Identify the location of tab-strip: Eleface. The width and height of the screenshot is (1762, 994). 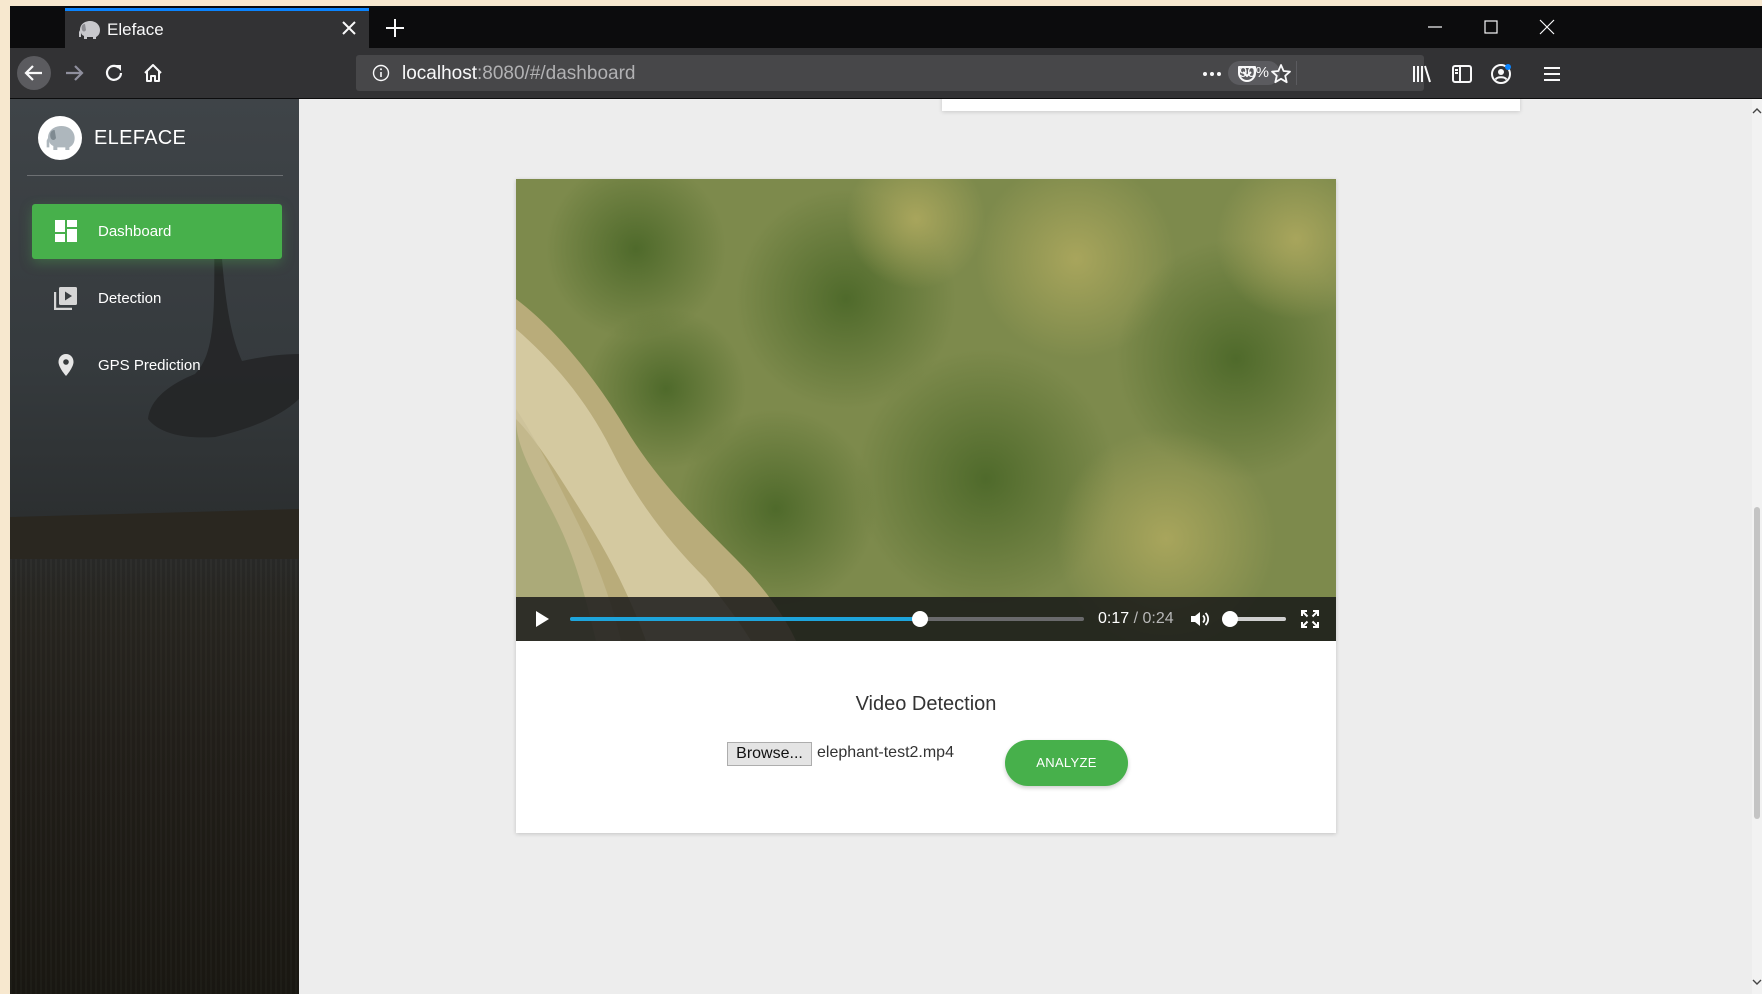
(886, 27).